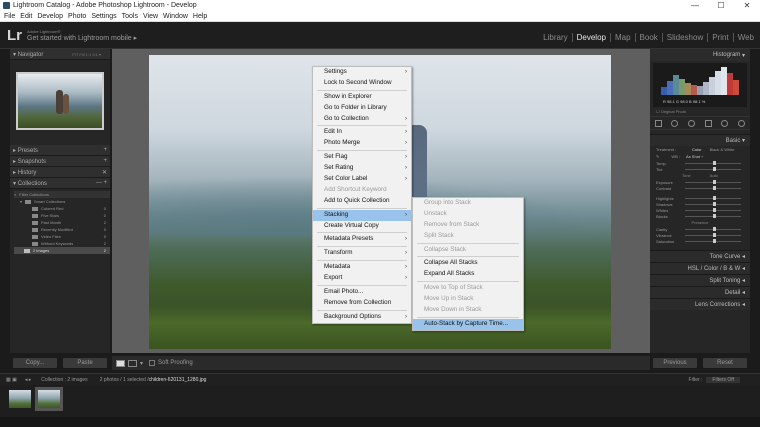 This screenshot has width=760, height=427. I want to click on menu-photo: Photo, so click(77, 16).